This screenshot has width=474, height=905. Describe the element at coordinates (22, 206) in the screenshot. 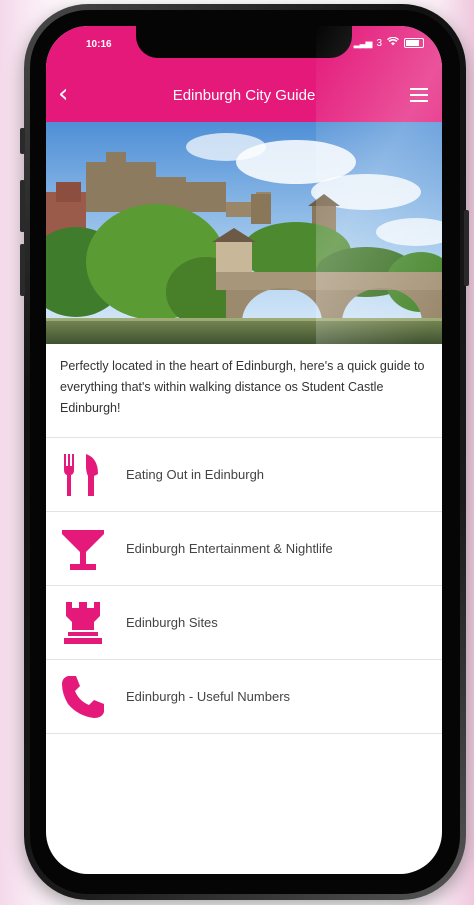

I see `volume-up-button` at that location.